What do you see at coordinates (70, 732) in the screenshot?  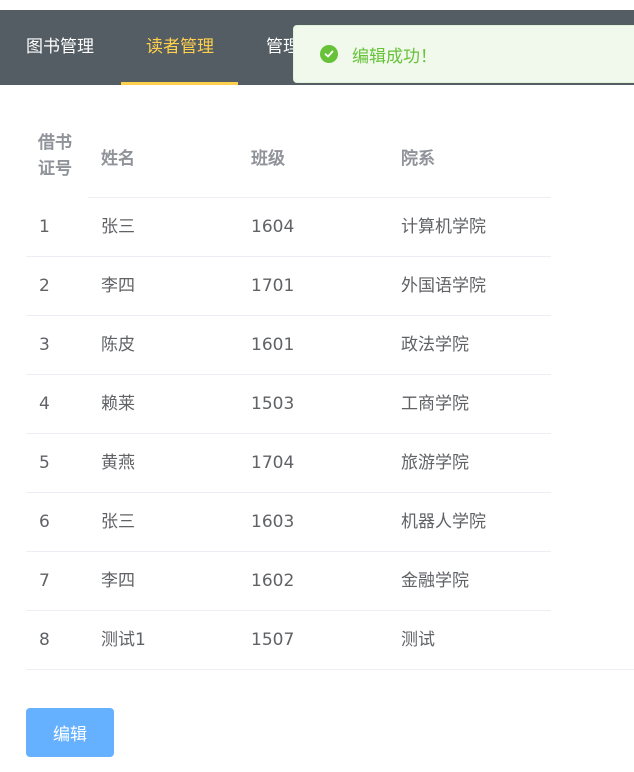 I see `edit-button: 编辑` at bounding box center [70, 732].